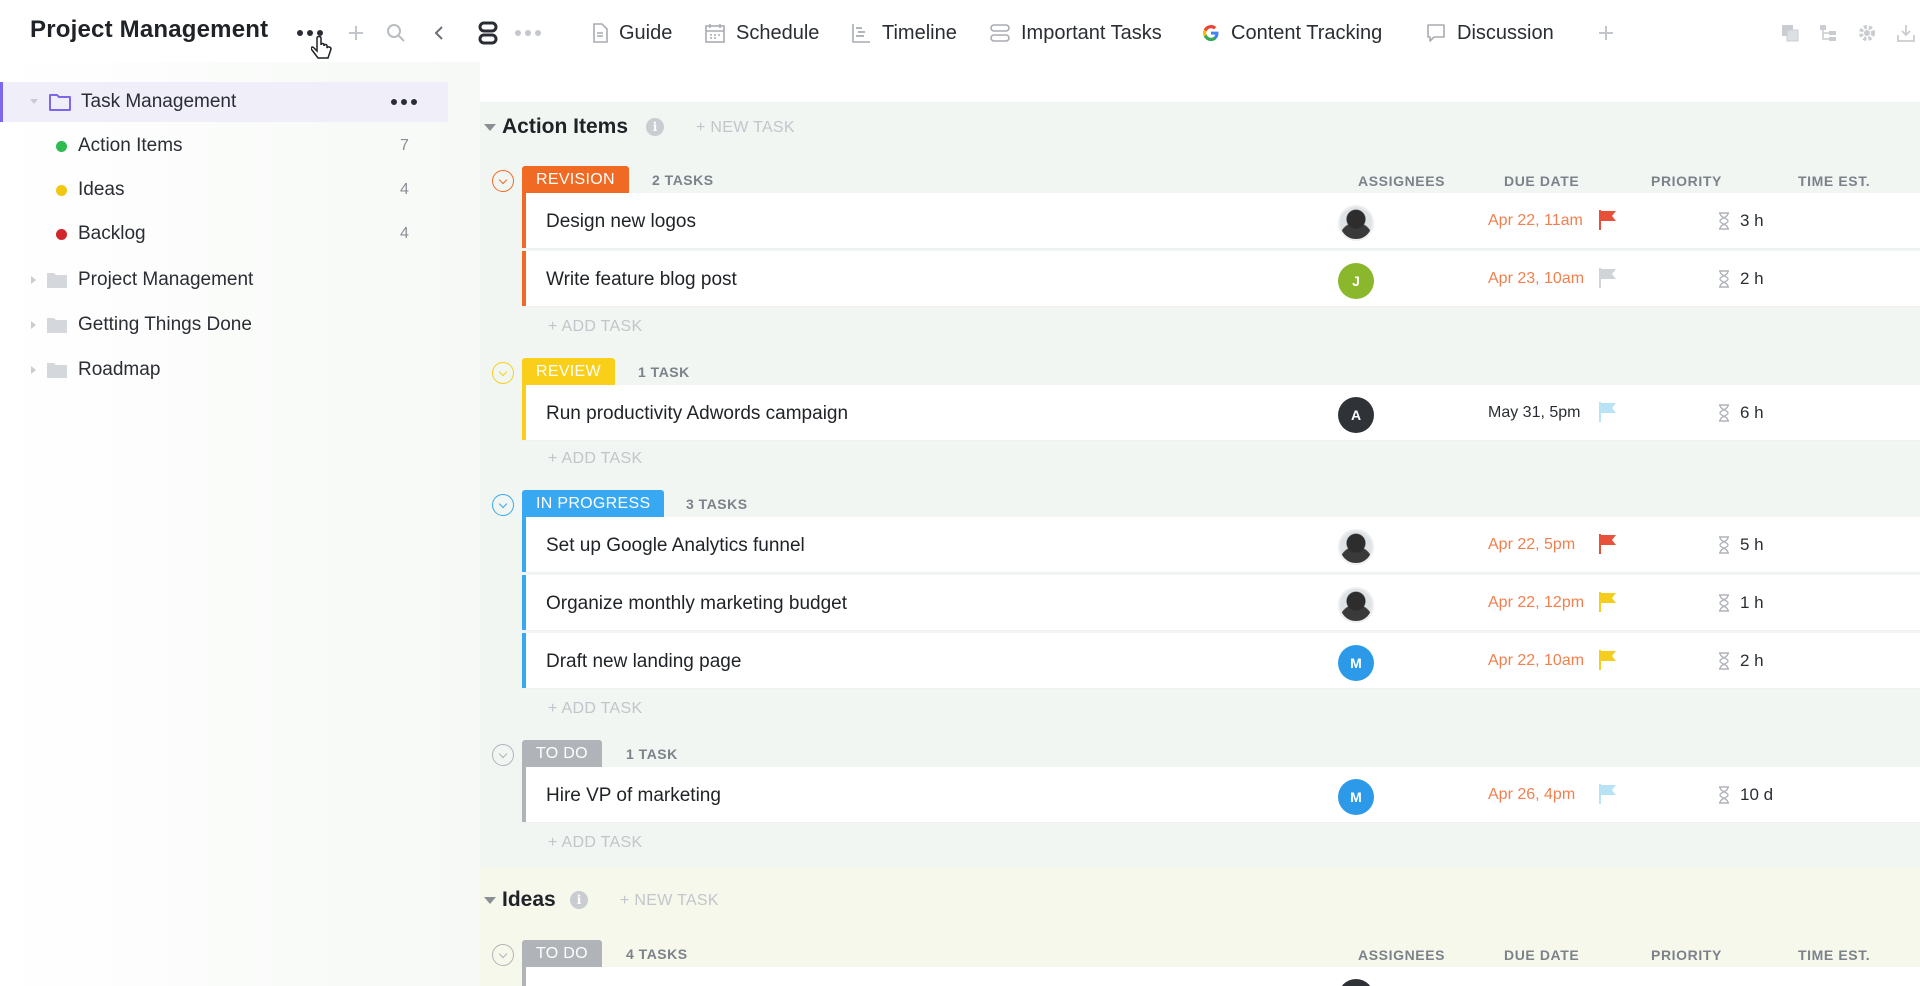 The height and width of the screenshot is (986, 1920). I want to click on gear-icon, so click(1867, 33).